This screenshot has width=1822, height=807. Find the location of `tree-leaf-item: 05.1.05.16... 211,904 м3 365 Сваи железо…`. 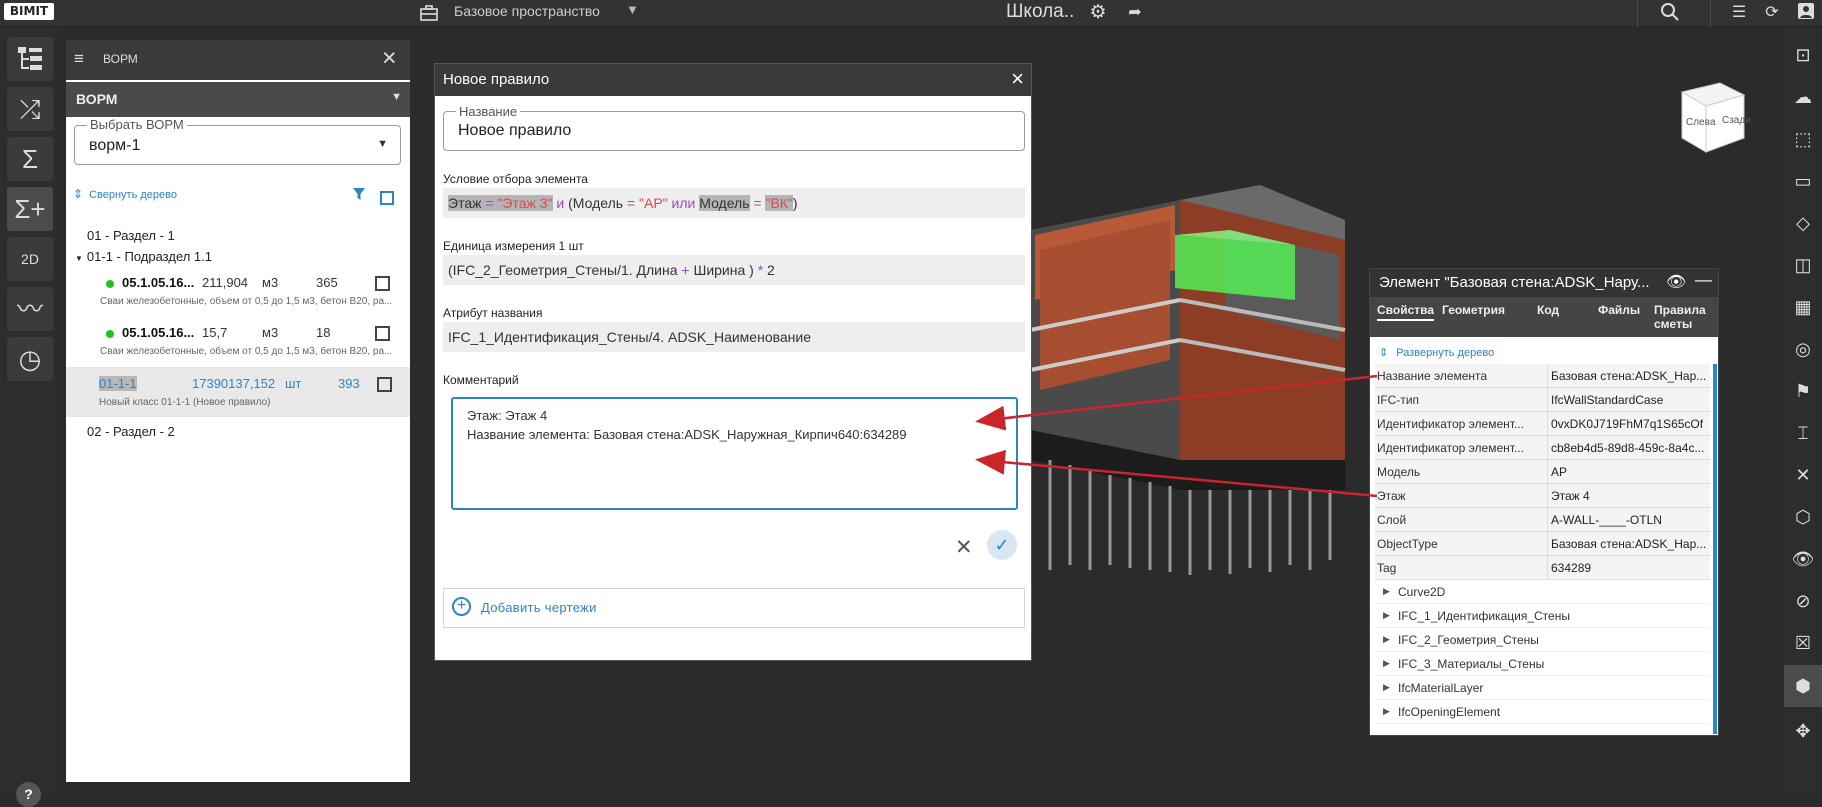

tree-leaf-item: 05.1.05.16... 211,904 м3 365 Сваи железо… is located at coordinates (238, 291).